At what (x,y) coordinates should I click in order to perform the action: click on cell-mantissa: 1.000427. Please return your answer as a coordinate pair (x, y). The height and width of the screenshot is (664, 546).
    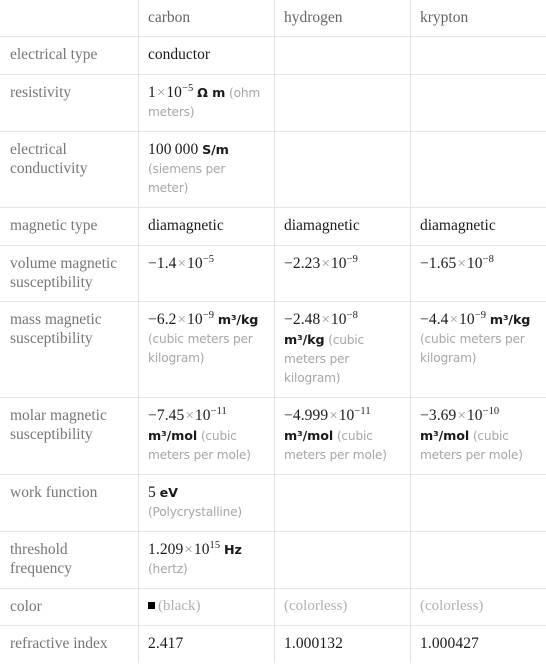
    Looking at the image, I should click on (449, 643).